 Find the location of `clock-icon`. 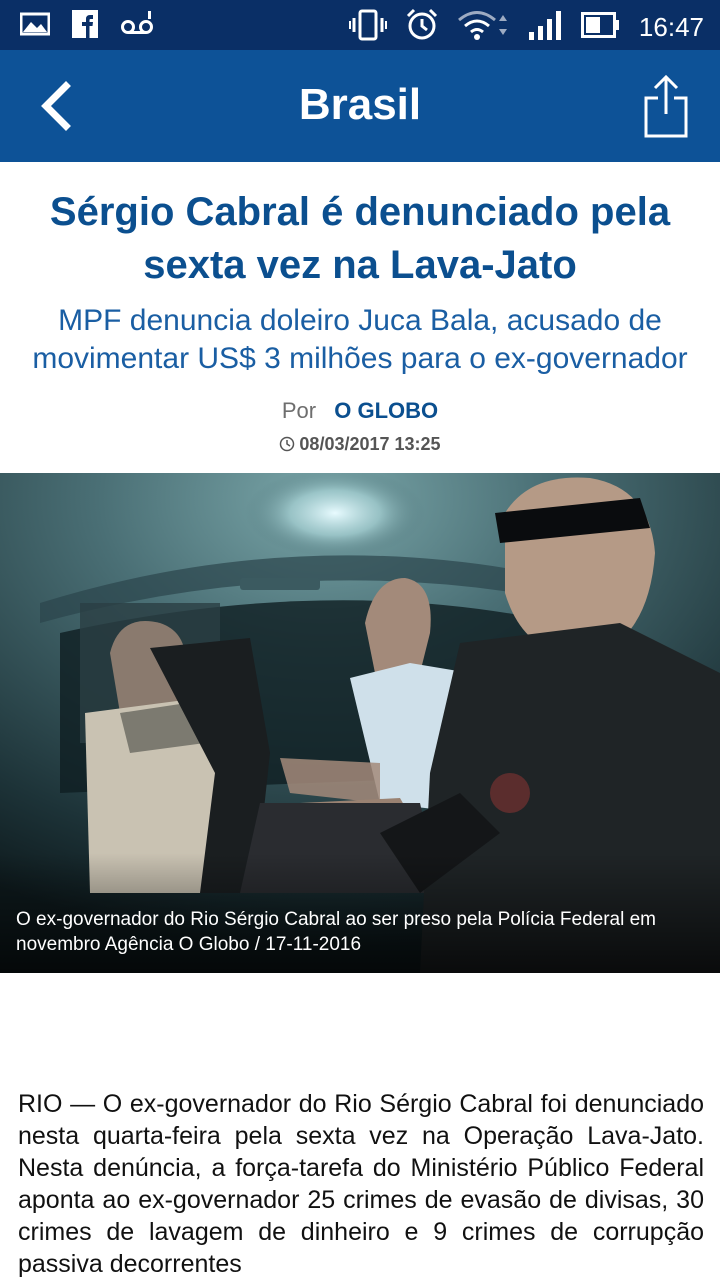

clock-icon is located at coordinates (287, 444).